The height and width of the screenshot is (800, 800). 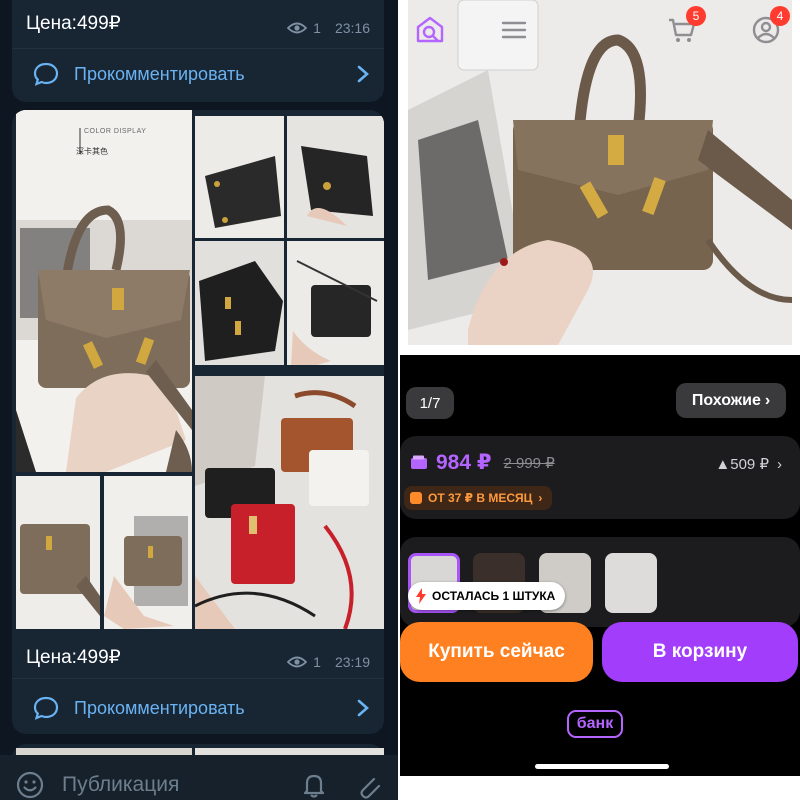 I want to click on wallet-icon, so click(x=419, y=462).